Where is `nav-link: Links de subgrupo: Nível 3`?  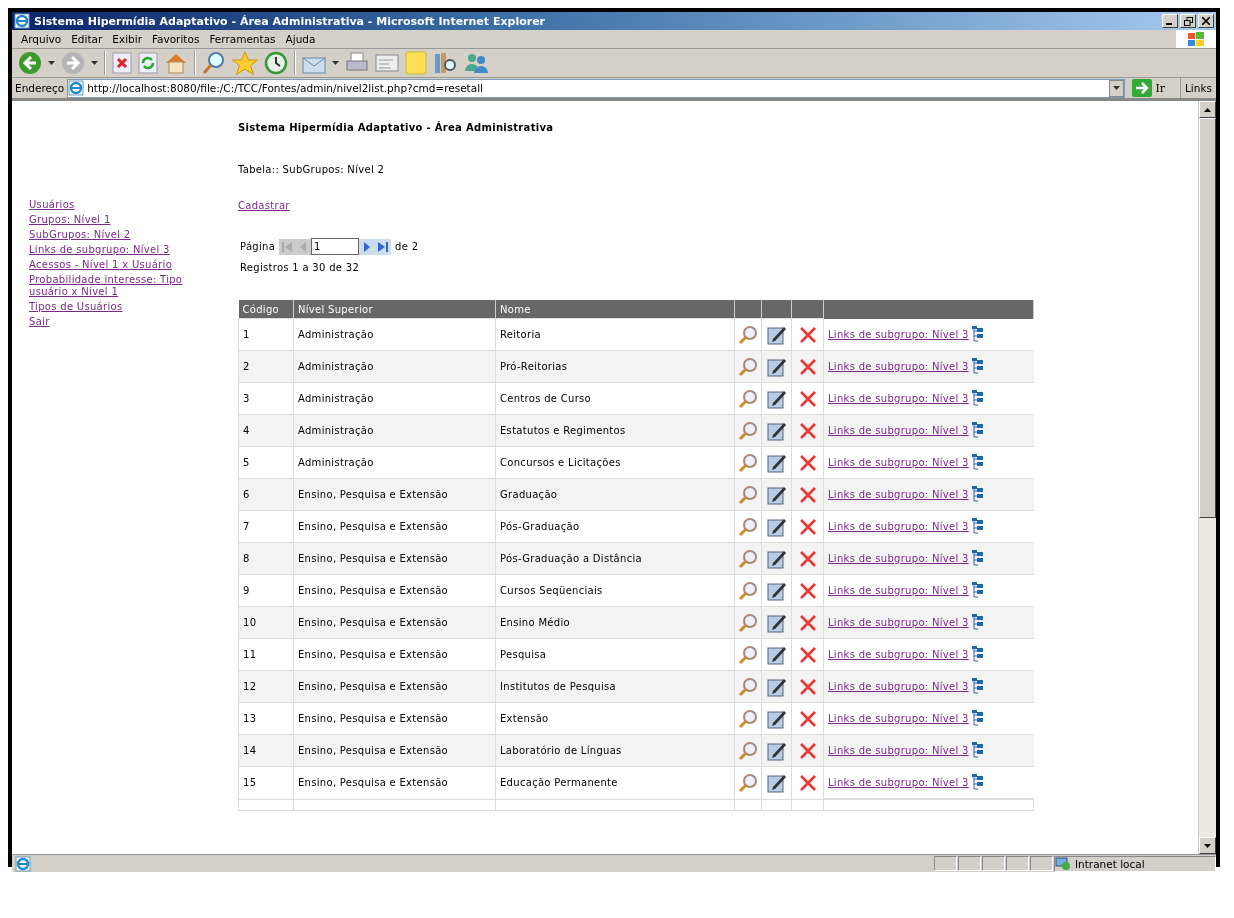 nav-link: Links de subgrupo: Nível 3 is located at coordinates (119, 250).